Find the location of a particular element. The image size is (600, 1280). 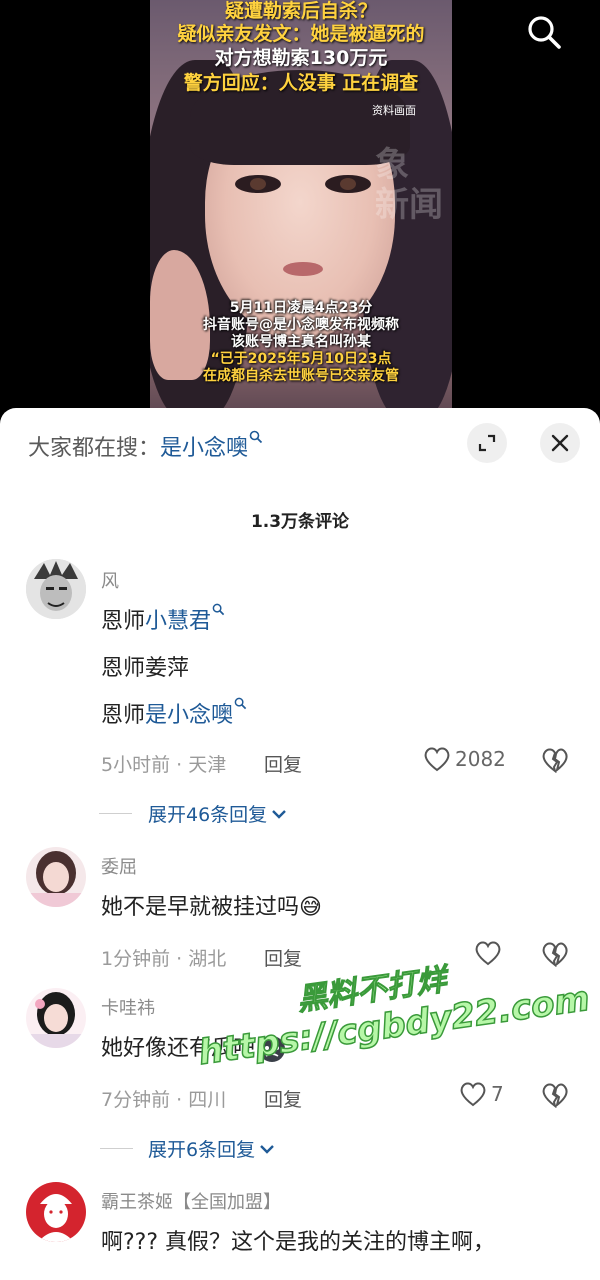

comment-line: 啊??? 真假？这个是我的关注的博主啊， is located at coordinates (298, 1240).